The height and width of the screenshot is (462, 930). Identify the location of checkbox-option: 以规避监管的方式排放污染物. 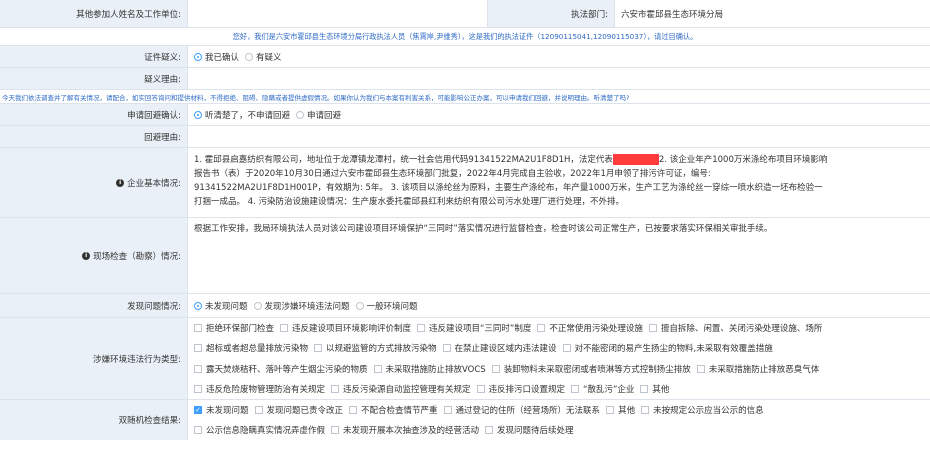
(375, 348).